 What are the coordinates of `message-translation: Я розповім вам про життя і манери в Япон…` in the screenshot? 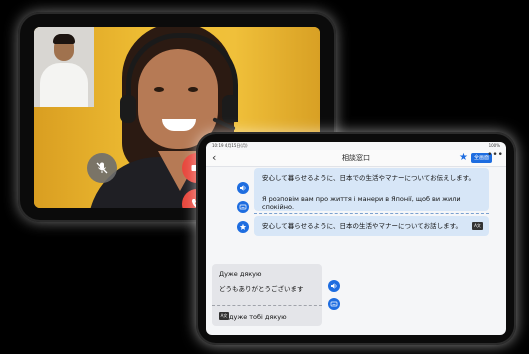 It's located at (361, 203).